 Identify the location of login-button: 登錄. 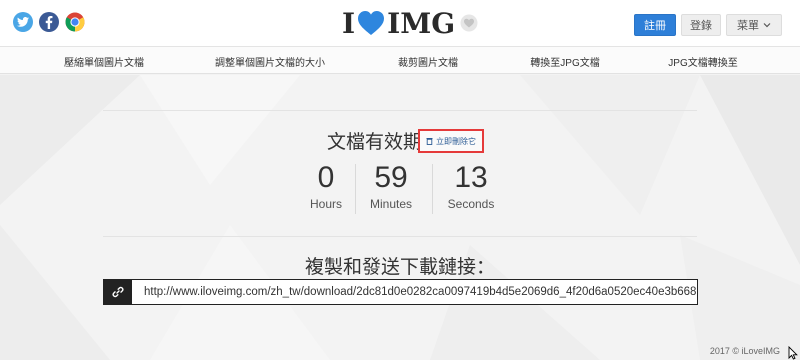
(701, 25).